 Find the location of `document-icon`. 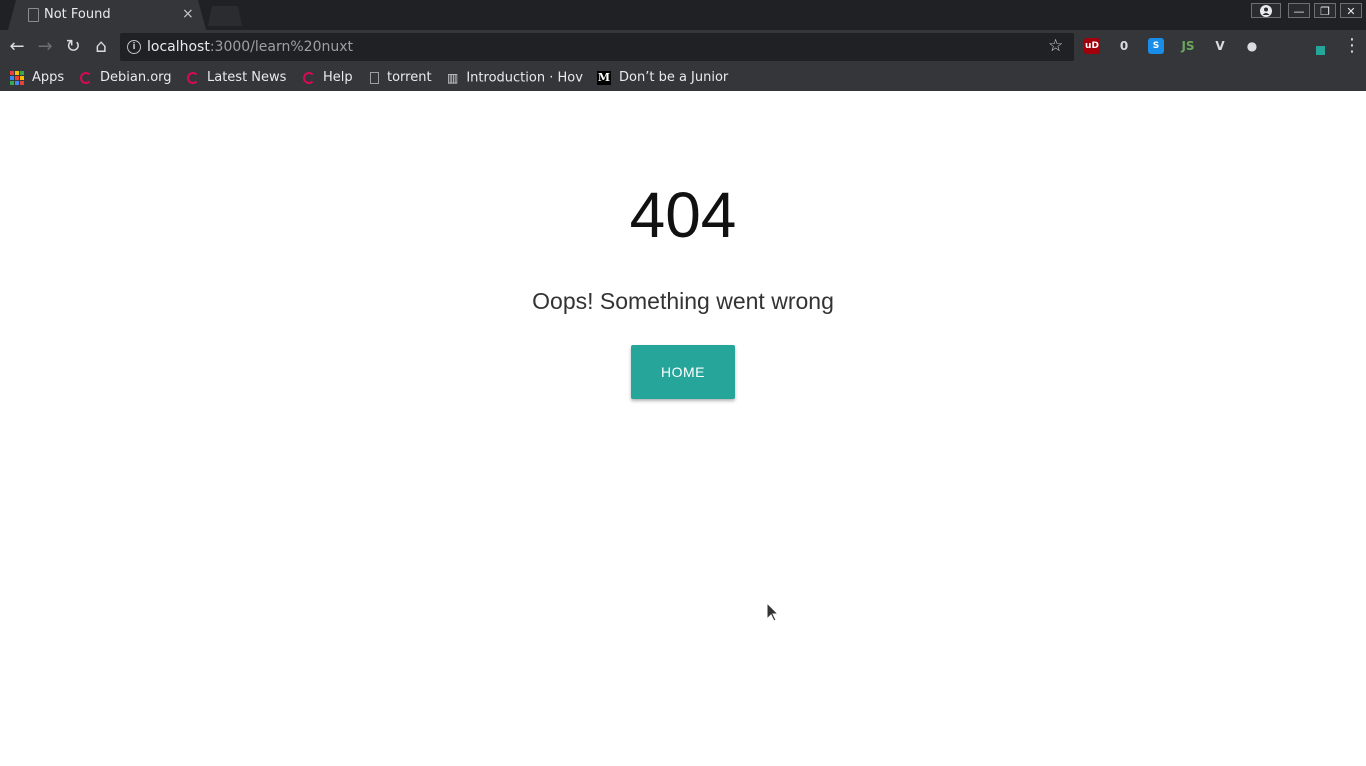

document-icon is located at coordinates (374, 77).